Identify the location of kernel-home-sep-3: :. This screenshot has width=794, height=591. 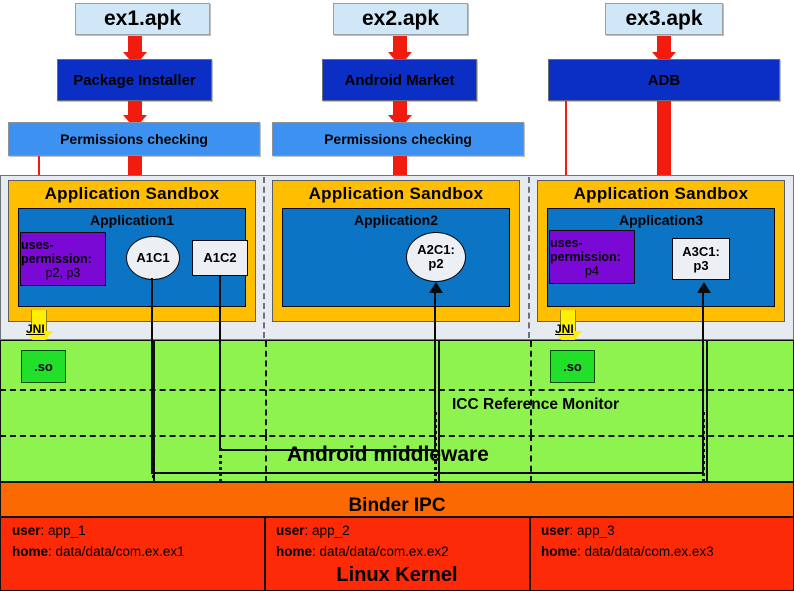
(581, 551).